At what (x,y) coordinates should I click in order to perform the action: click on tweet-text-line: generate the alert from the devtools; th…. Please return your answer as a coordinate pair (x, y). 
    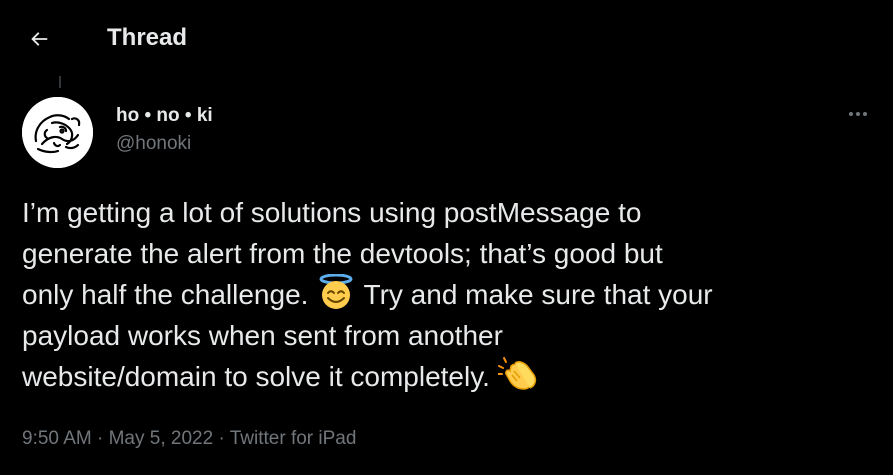
    Looking at the image, I should click on (342, 253).